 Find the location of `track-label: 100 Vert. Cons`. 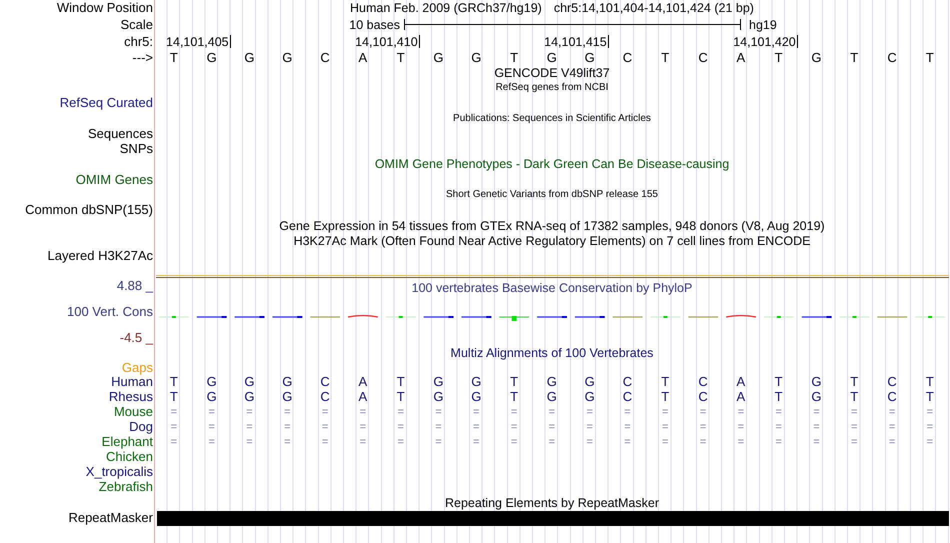

track-label: 100 Vert. Cons is located at coordinates (110, 311).